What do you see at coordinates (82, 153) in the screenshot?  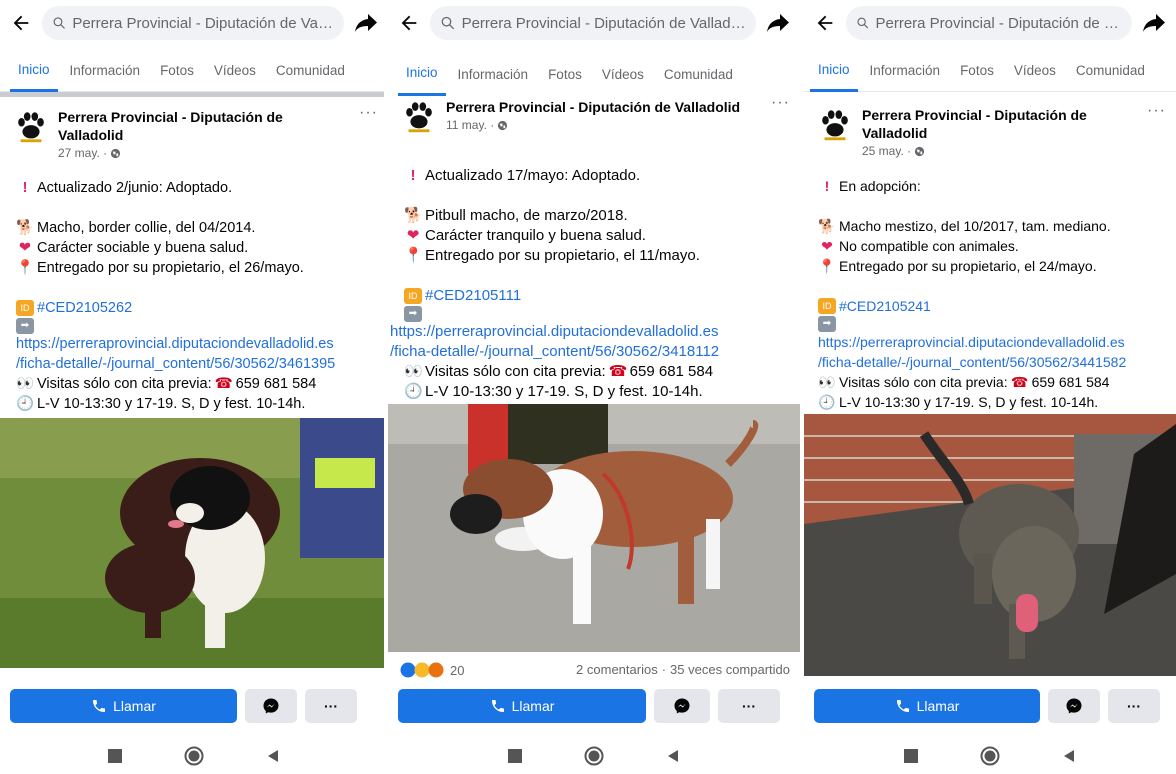 I see `post-date: 27 may. ·` at bounding box center [82, 153].